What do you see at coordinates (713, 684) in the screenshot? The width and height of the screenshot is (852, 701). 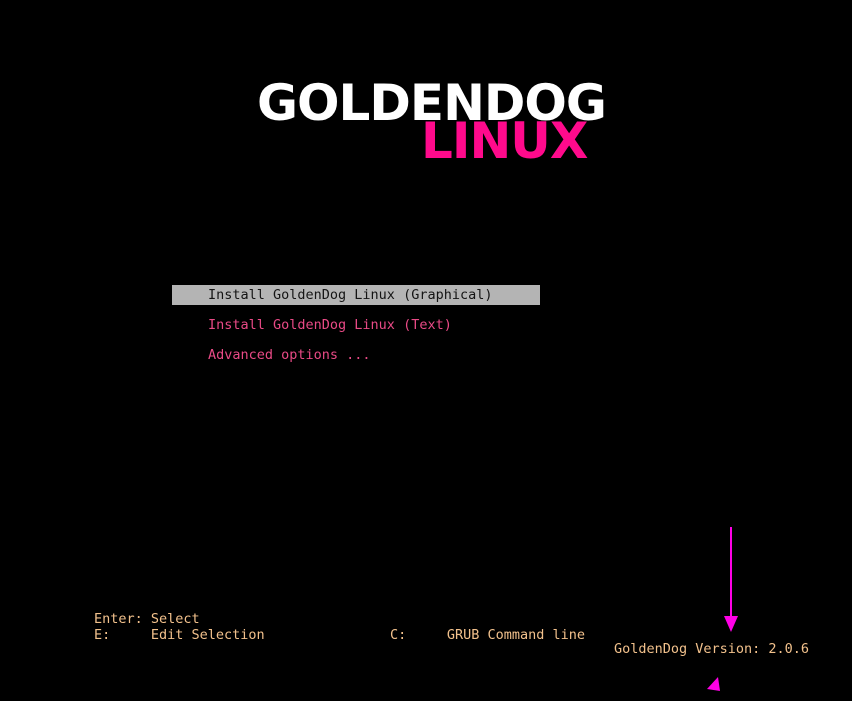 I see `triangle-pointer-icon` at bounding box center [713, 684].